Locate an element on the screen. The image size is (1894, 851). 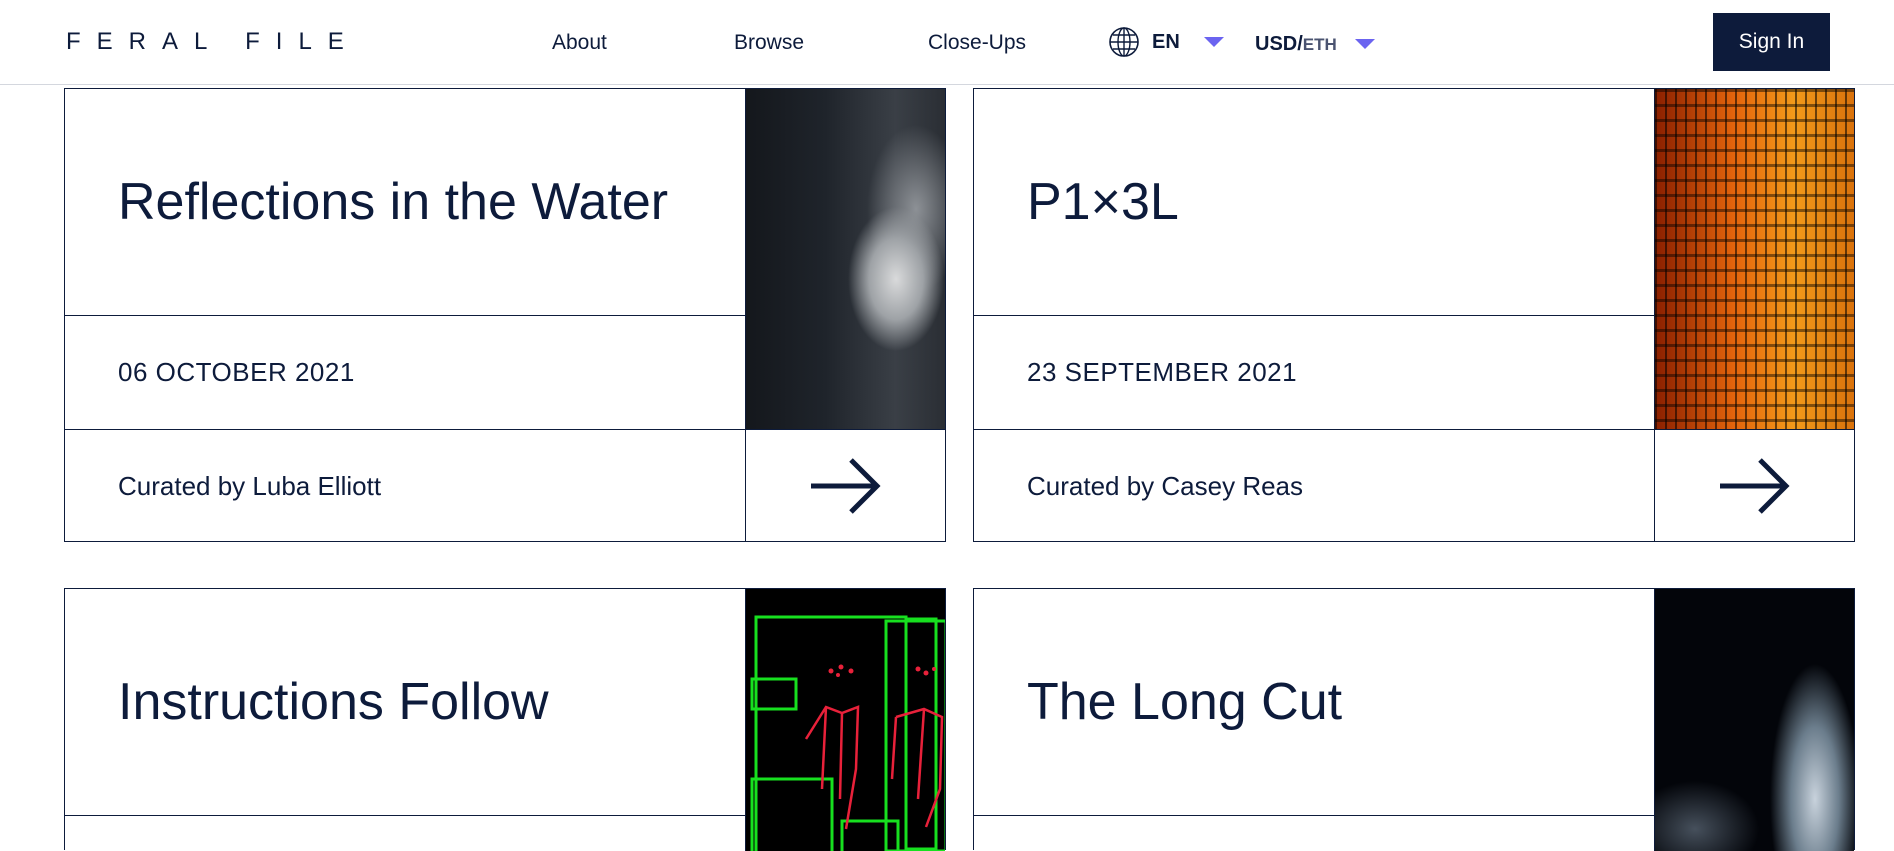
exhibition-title: Instructions Follow is located at coordinates (405, 702).